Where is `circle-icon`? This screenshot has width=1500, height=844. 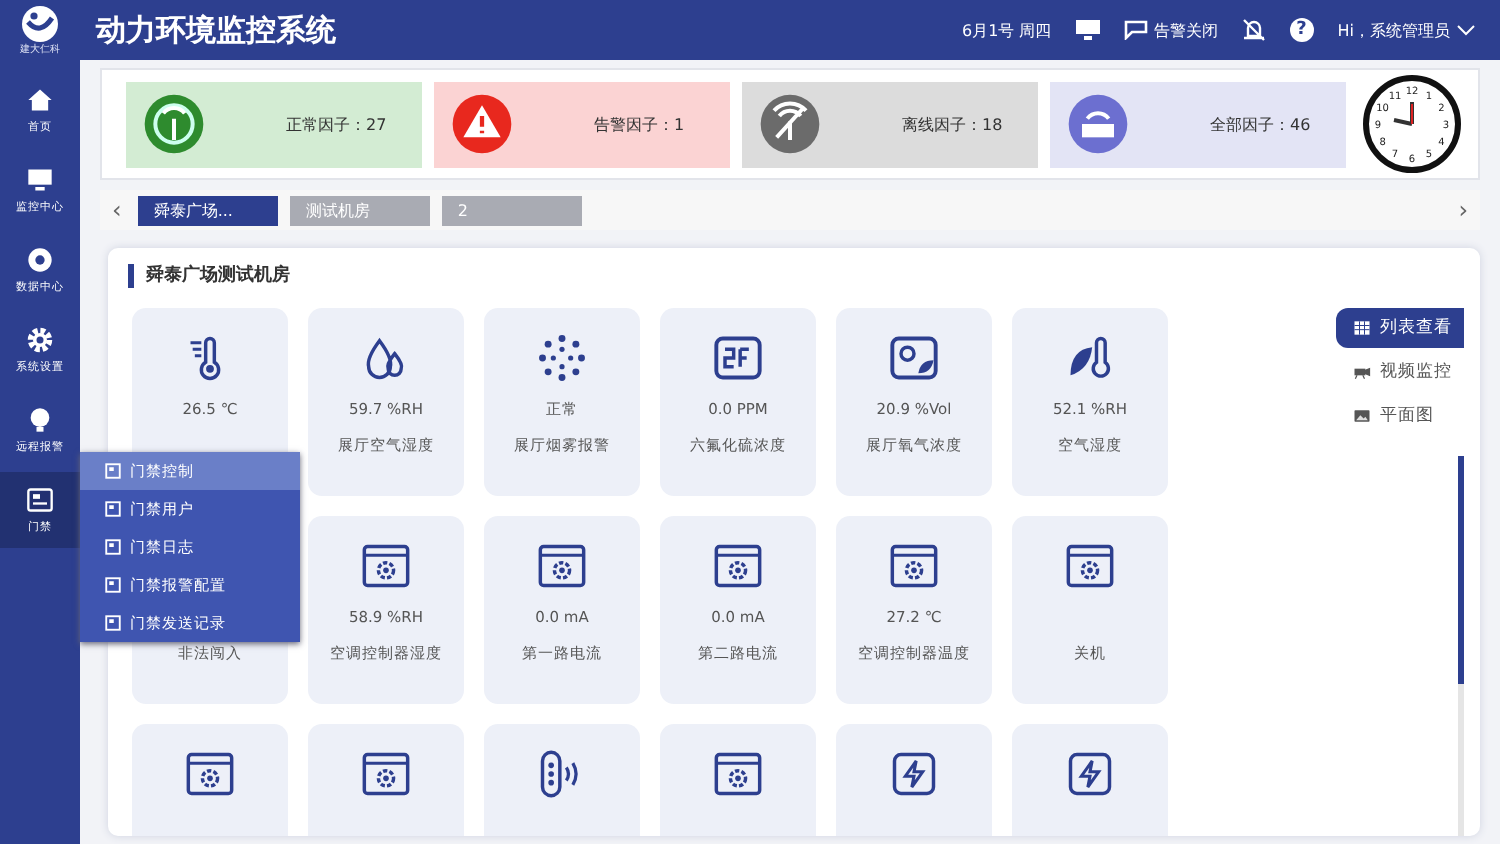
circle-icon is located at coordinates (40, 260).